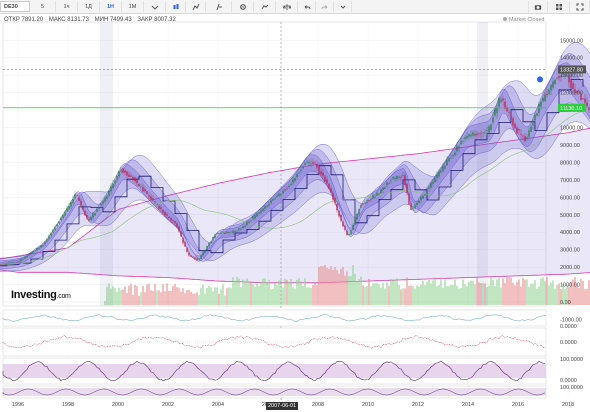  I want to click on camera-icon, so click(538, 7).